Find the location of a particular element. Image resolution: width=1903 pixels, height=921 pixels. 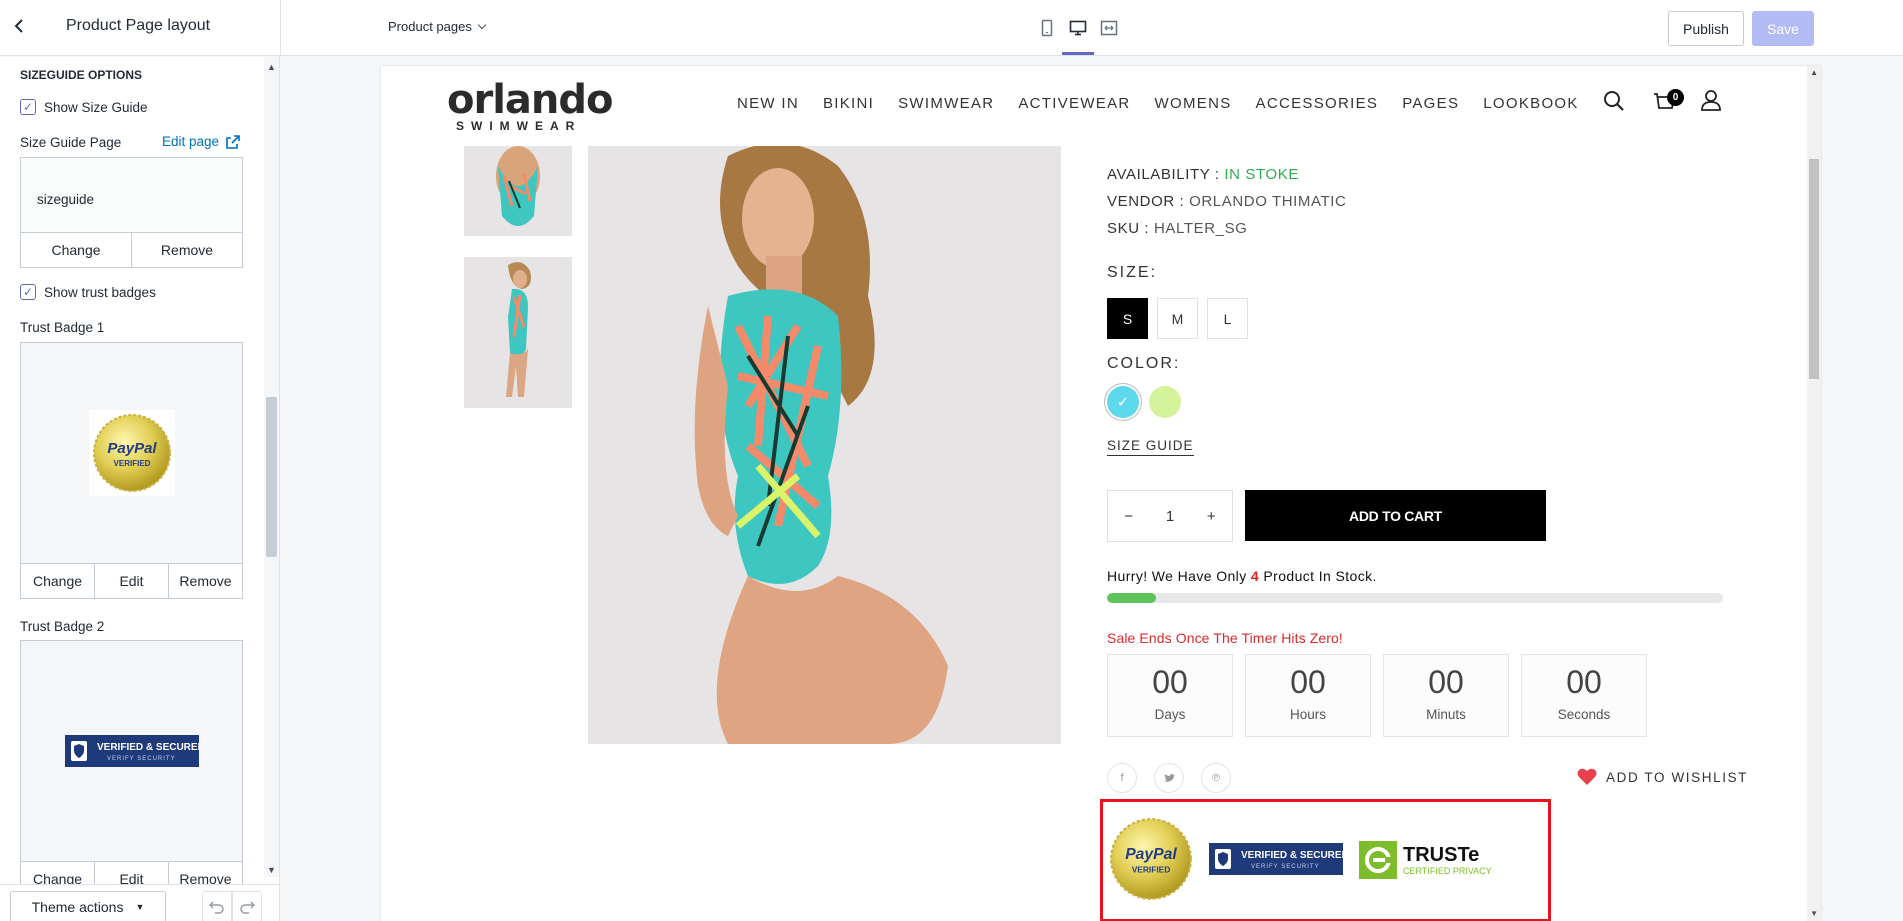

nav-item-womens: WOMENS is located at coordinates (1193, 103).